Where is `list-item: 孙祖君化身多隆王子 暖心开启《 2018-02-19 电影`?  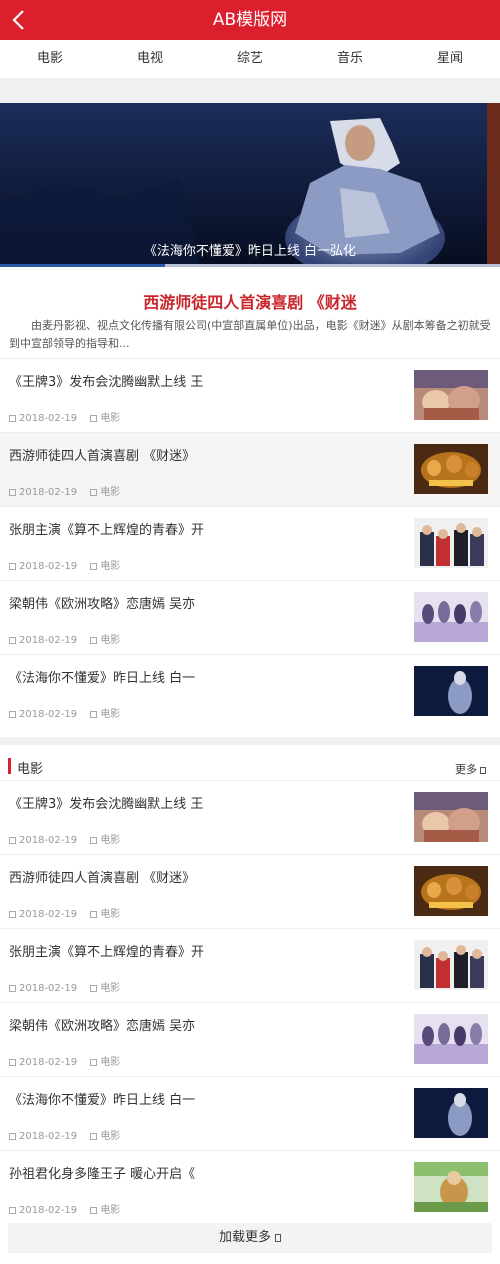
list-item: 孙祖君化身多隆王子 暖心开启《 2018-02-19 电影 is located at coordinates (250, 1187).